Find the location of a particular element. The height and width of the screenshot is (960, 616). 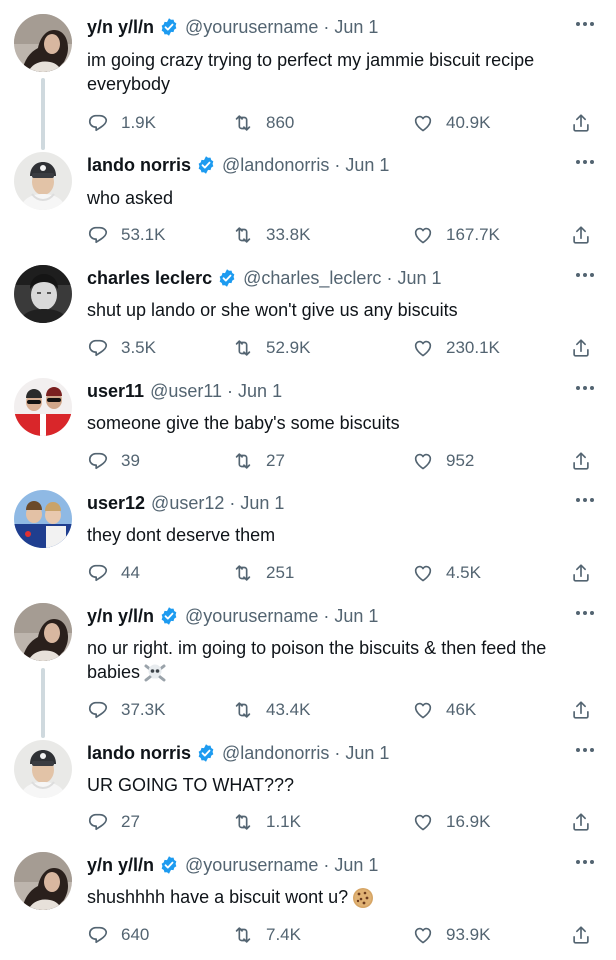

reply-button: 640 is located at coordinates (118, 935).